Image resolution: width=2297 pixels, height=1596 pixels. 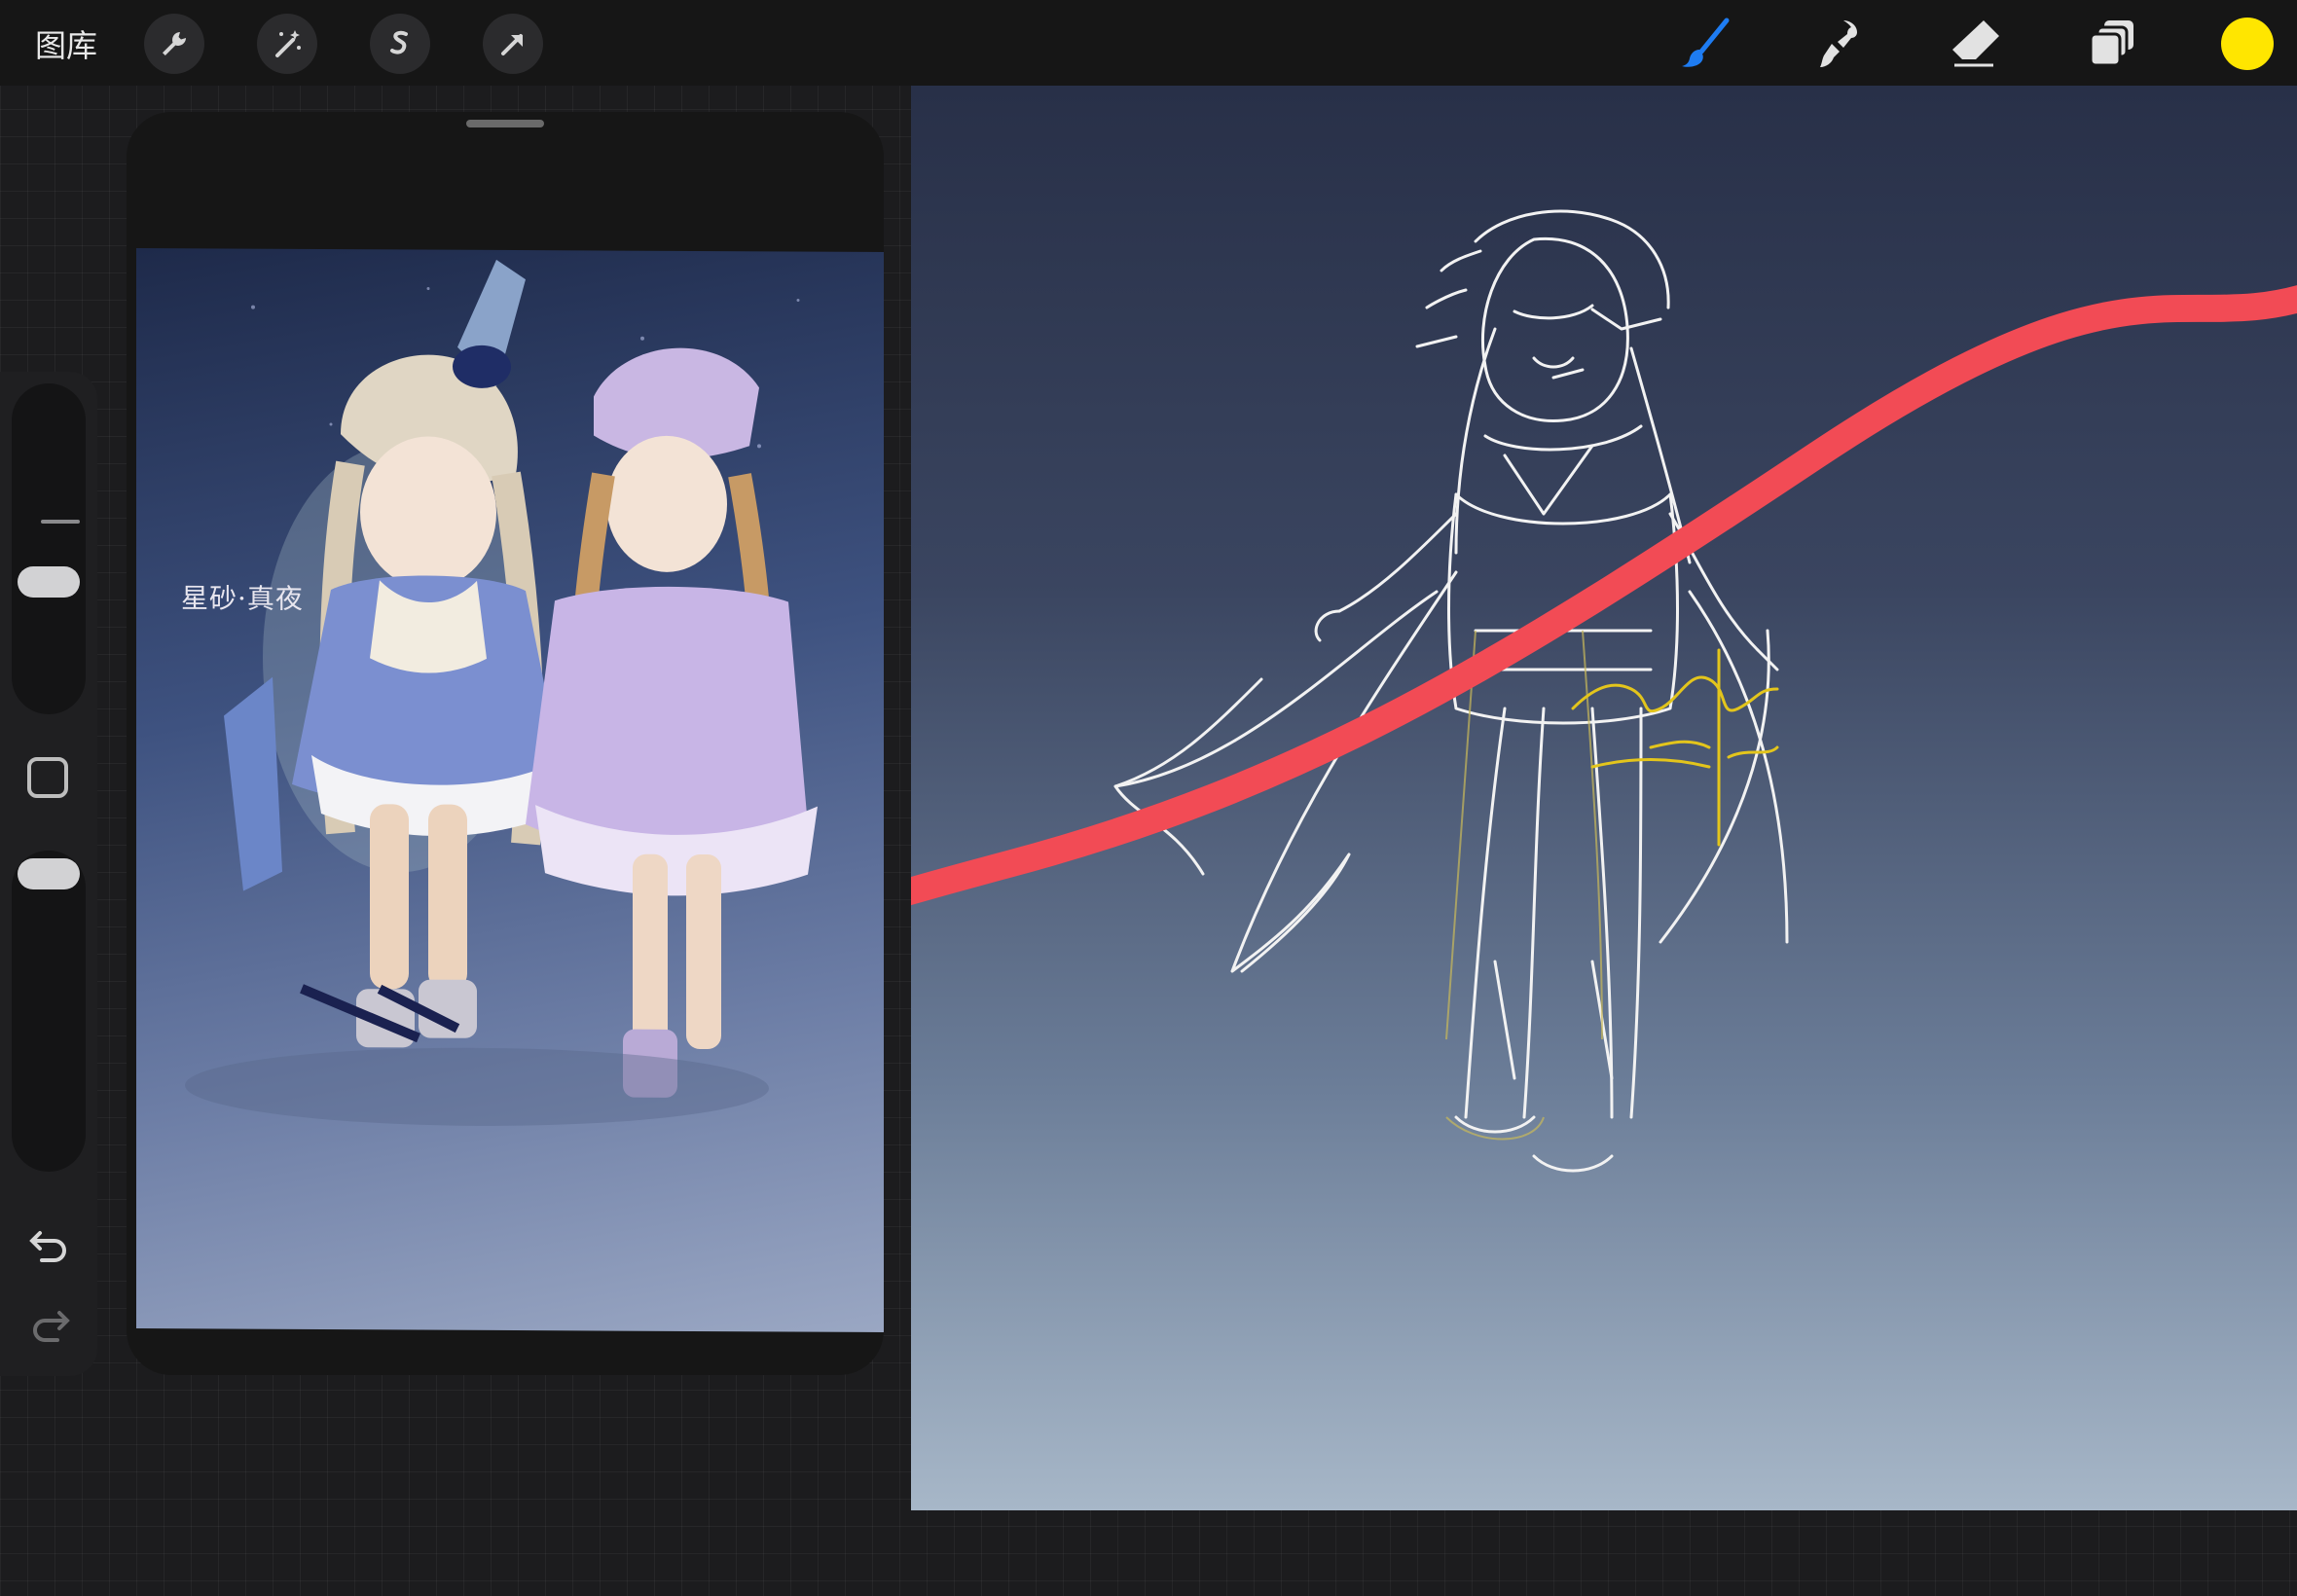 What do you see at coordinates (242, 598) in the screenshot?
I see `photo-caption: 星砂·真夜` at bounding box center [242, 598].